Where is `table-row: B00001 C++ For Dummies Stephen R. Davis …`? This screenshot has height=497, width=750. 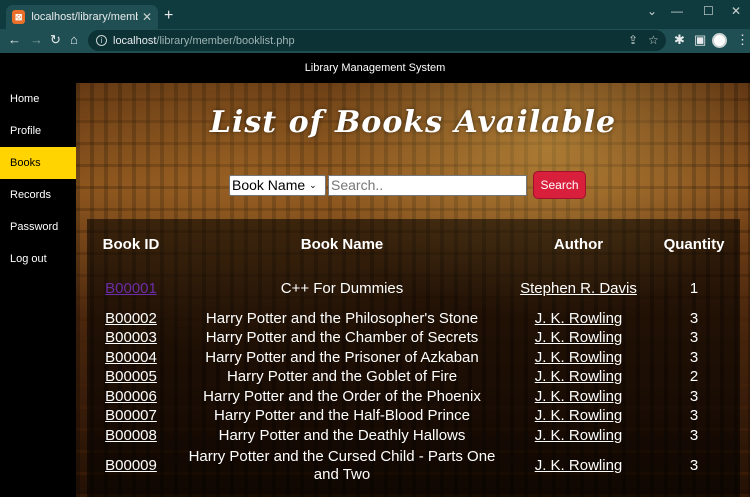
table-row: B00001 C++ For Dummies Stephen R. Davis … is located at coordinates (413, 289).